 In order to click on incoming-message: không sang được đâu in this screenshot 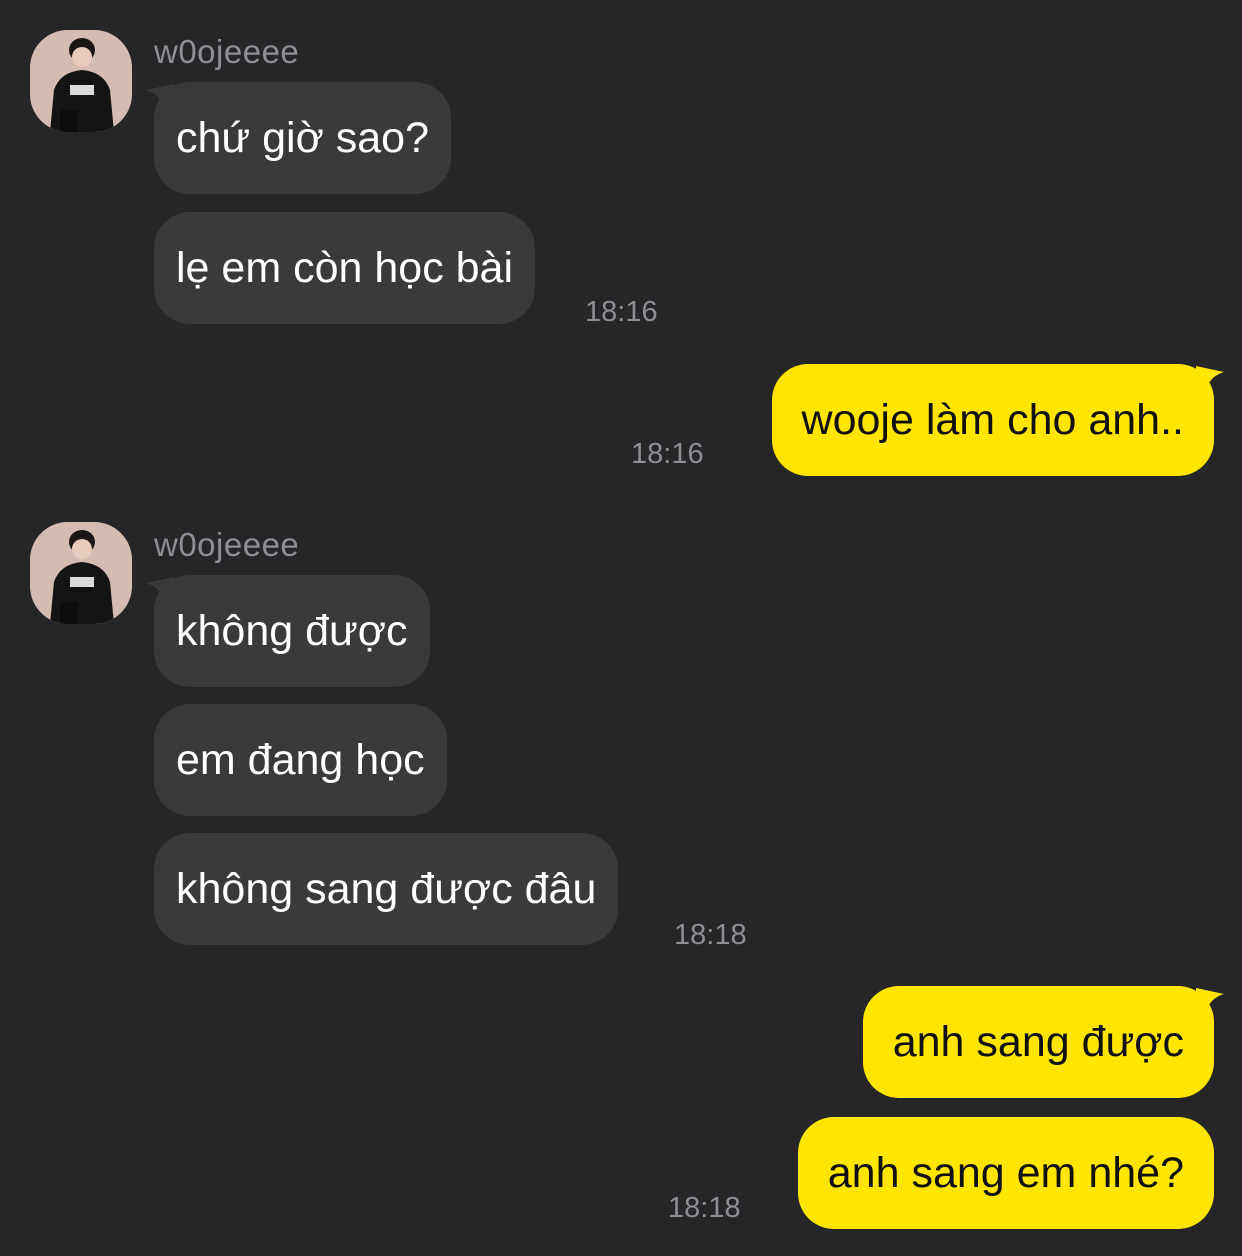, I will do `click(386, 889)`.